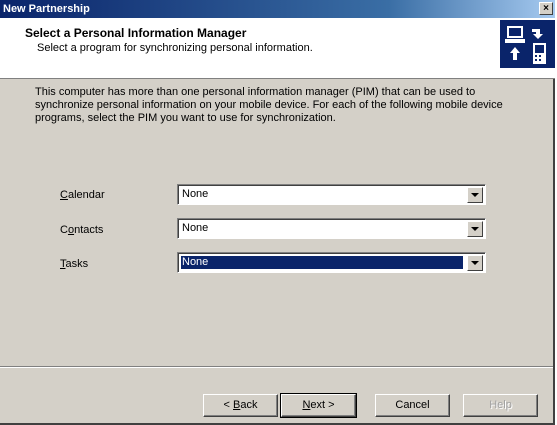 The height and width of the screenshot is (425, 557). I want to click on title-bar: New Partnership ×, so click(277, 9).